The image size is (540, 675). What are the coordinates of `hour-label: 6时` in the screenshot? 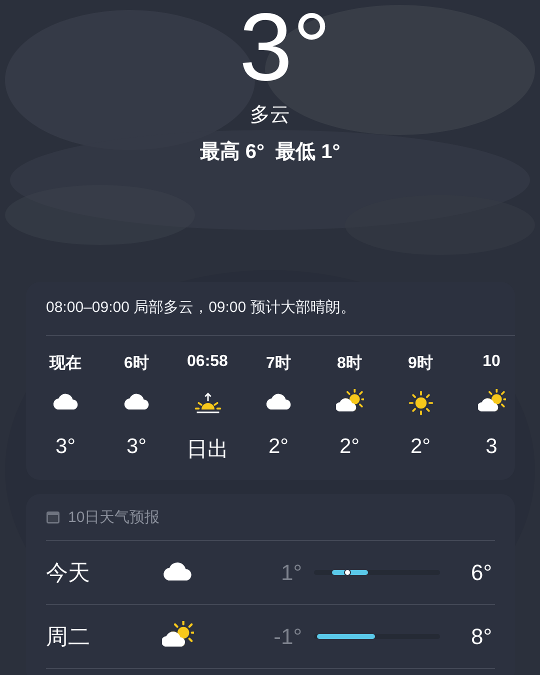 It's located at (136, 363).